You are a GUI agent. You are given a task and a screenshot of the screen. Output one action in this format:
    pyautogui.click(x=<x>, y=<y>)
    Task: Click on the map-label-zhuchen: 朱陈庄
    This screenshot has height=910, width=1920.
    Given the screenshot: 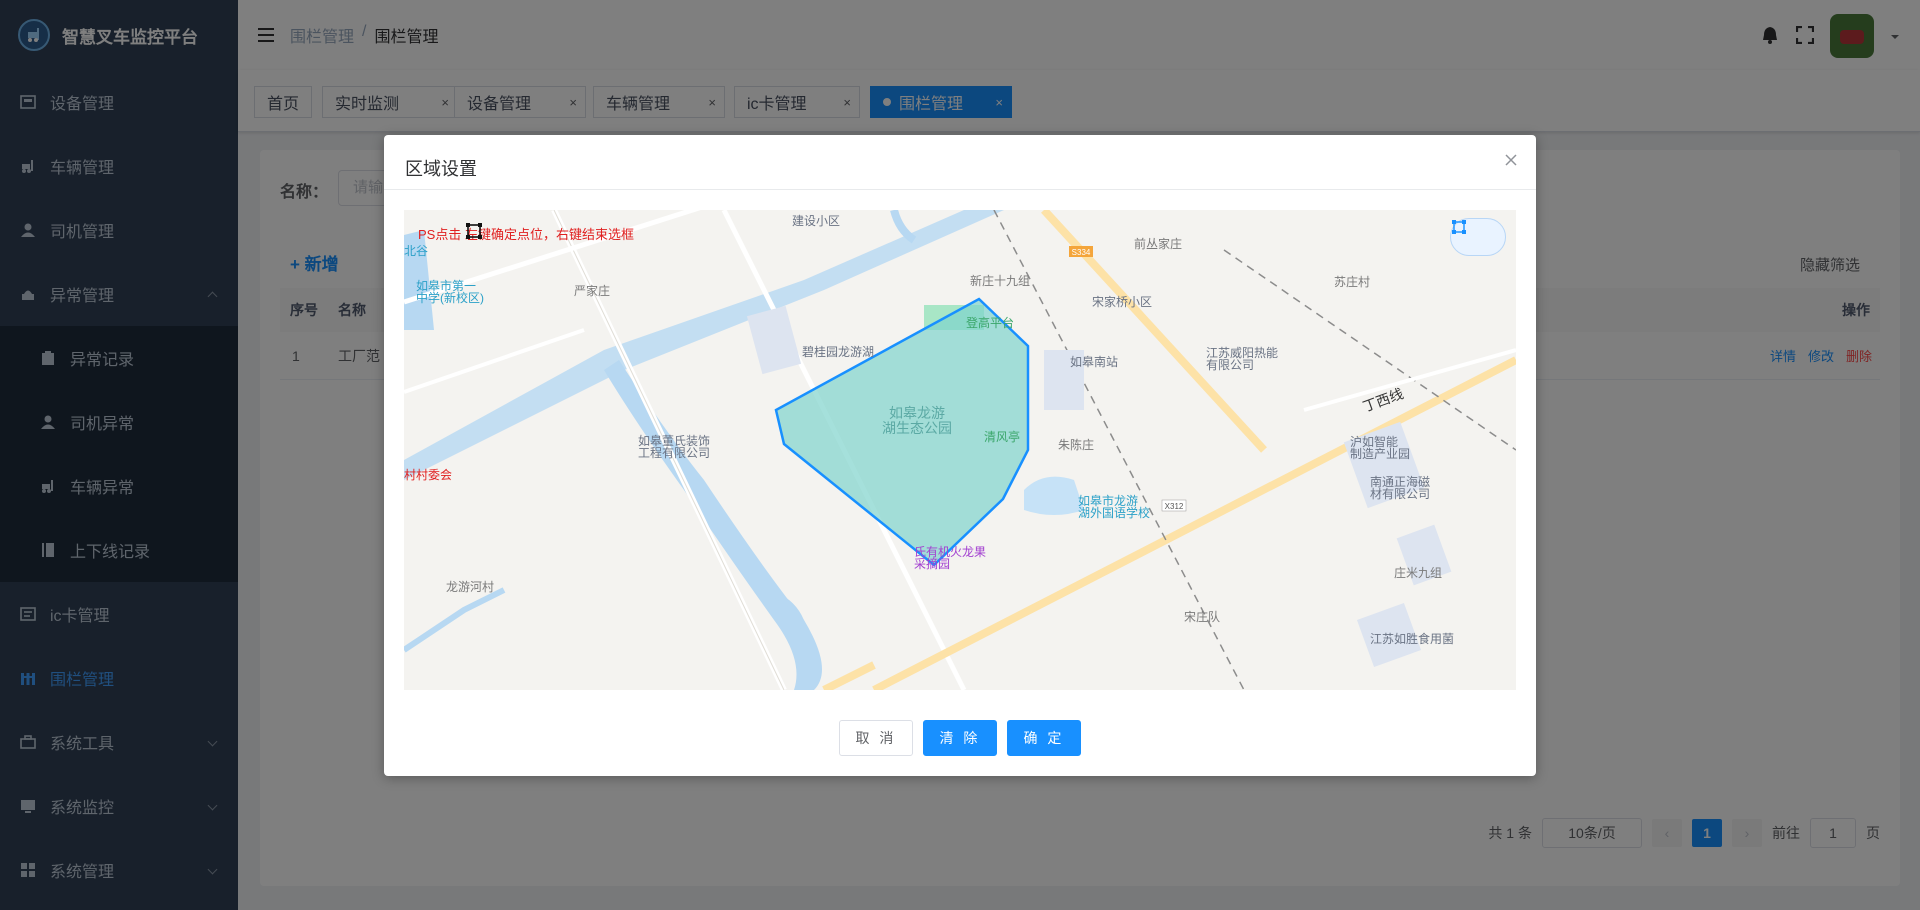 What is the action you would take?
    pyautogui.click(x=1076, y=445)
    